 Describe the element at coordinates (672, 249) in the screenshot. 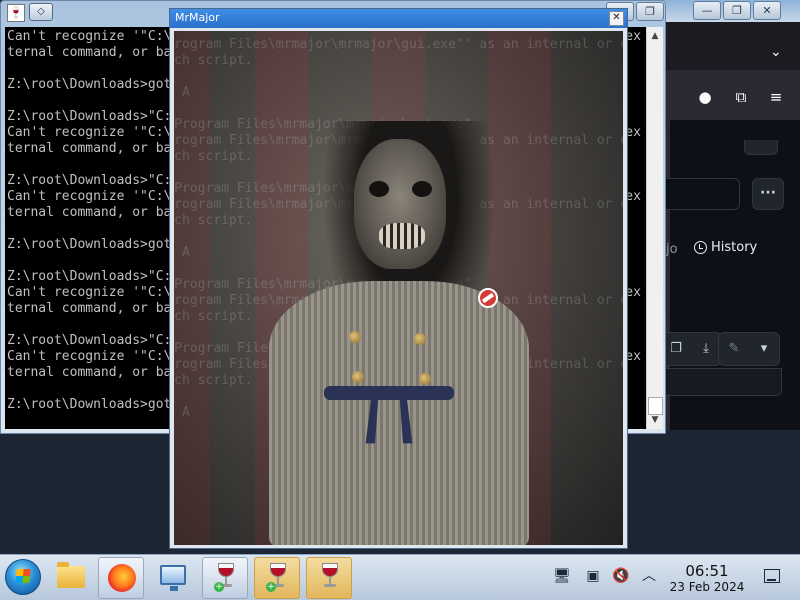

I see `github-tab-fragment: jo` at that location.